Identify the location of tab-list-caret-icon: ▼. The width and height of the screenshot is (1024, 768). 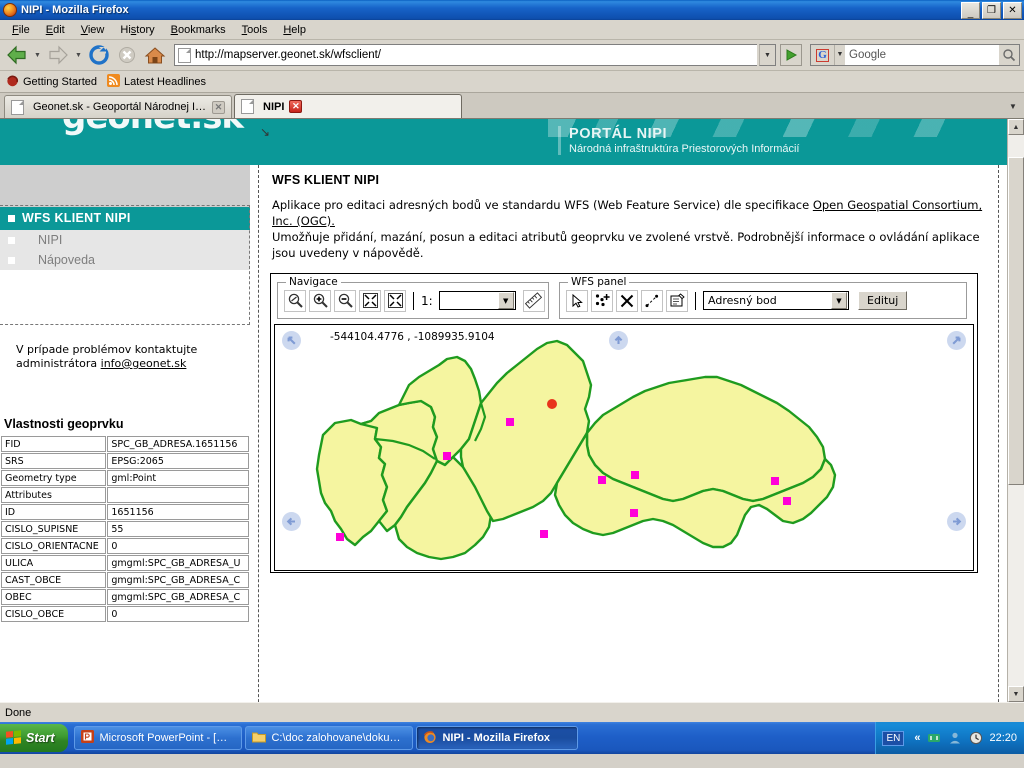
(1013, 106).